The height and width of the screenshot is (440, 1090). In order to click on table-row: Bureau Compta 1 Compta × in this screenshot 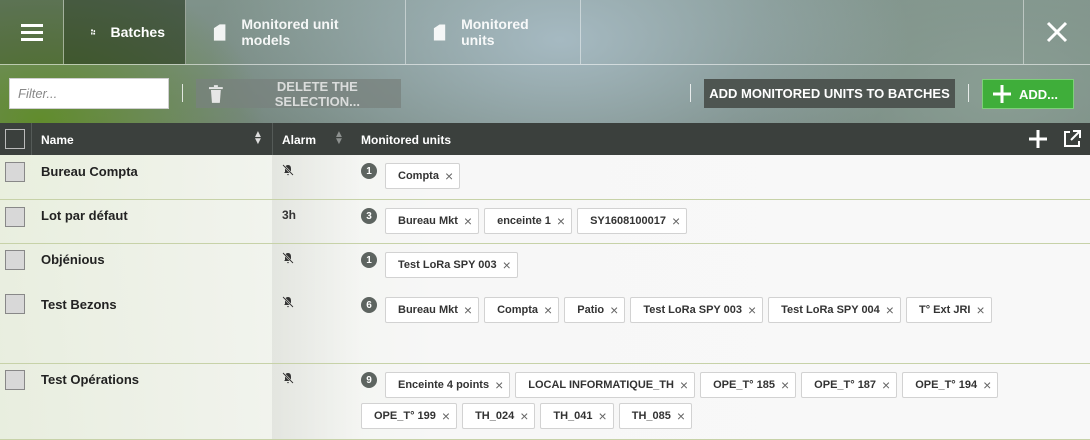, I will do `click(545, 177)`.